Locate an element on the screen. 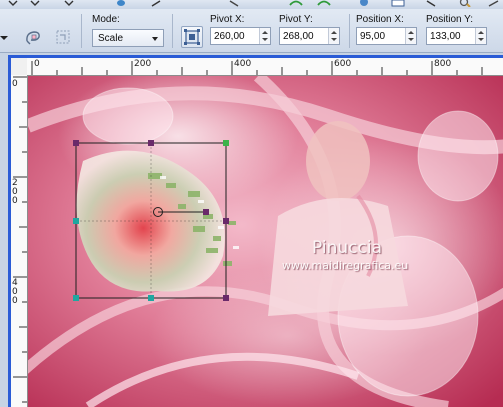 The height and width of the screenshot is (407, 503). watermark-url: www.maidiregrafica.eu is located at coordinates (345, 265).